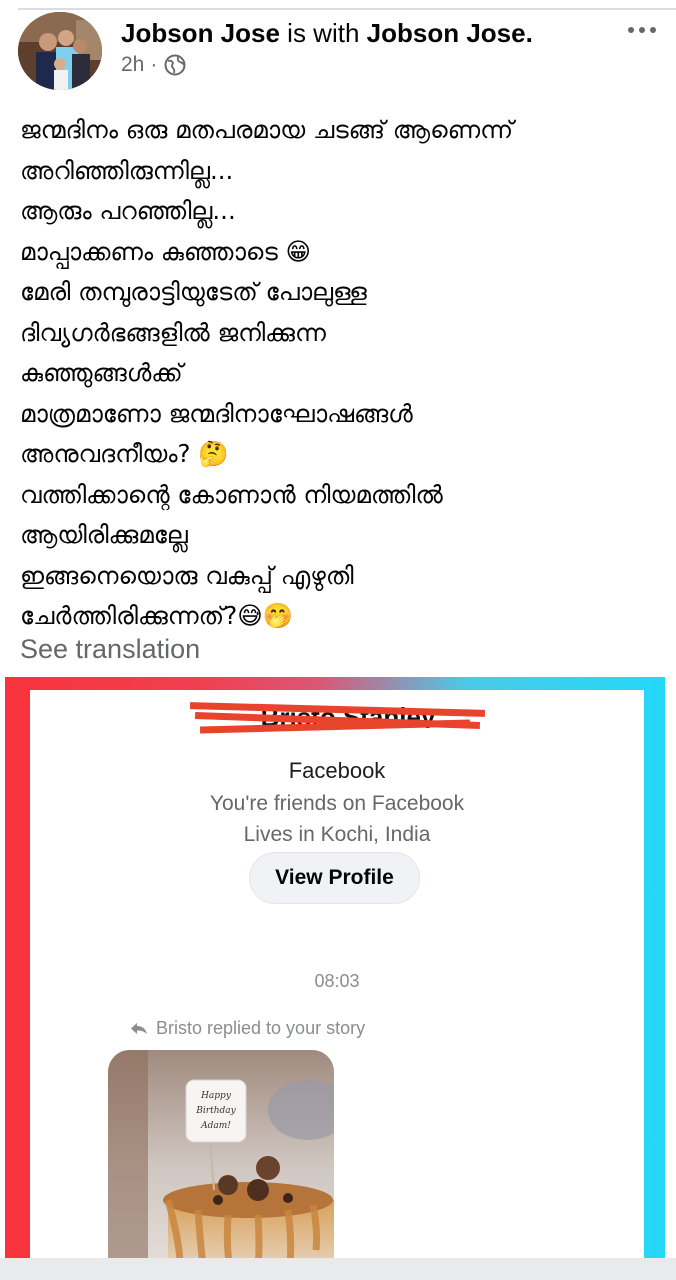 The width and height of the screenshot is (676, 1280). Describe the element at coordinates (334, 878) in the screenshot. I see `view-profile-button: View Profile` at that location.